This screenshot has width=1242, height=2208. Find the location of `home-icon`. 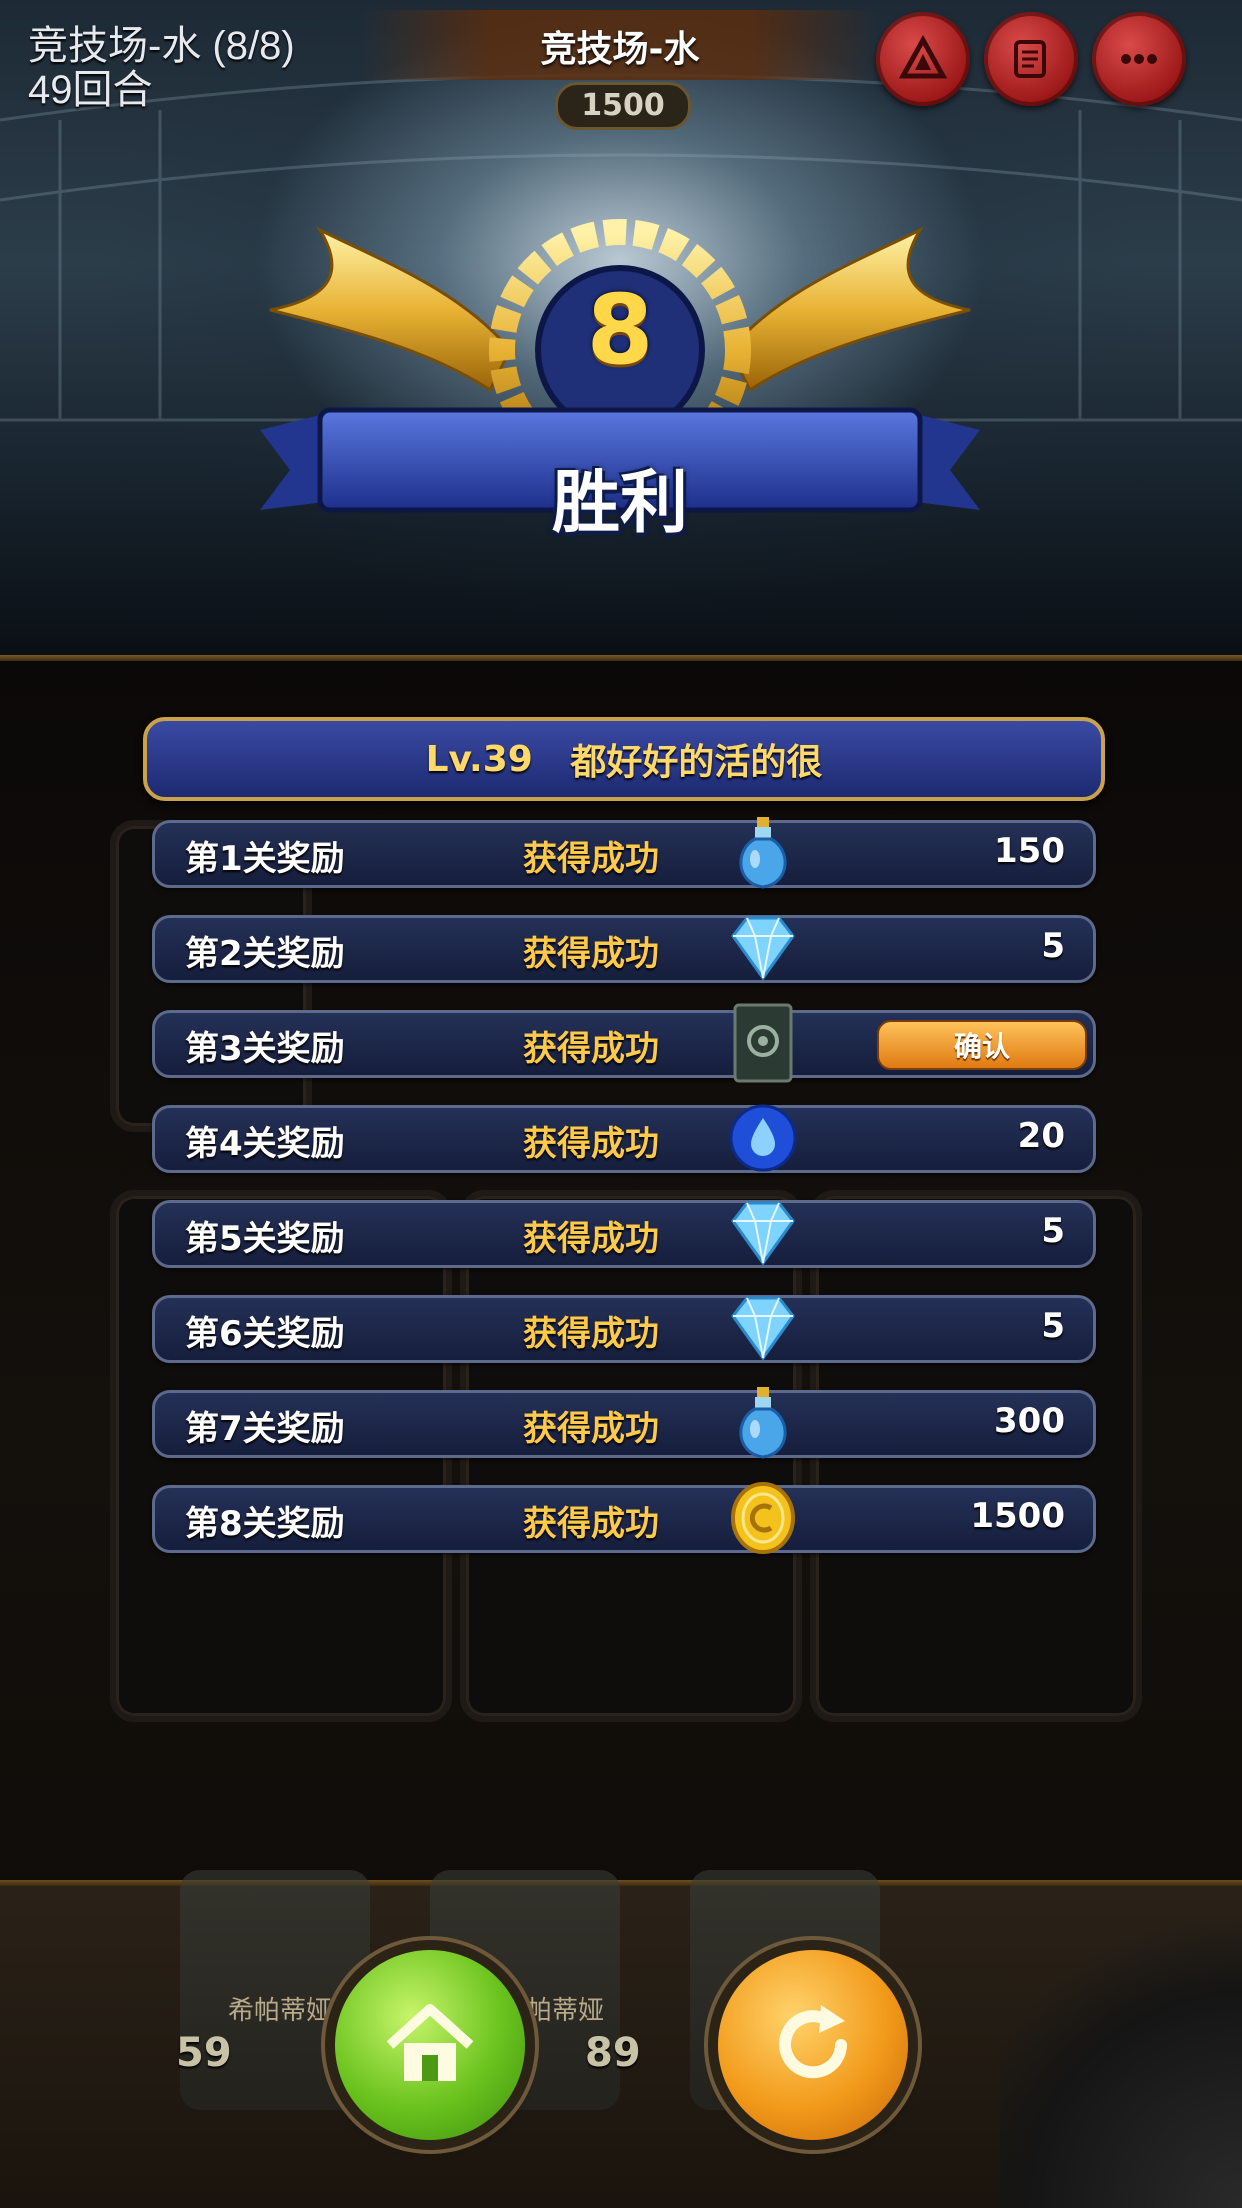

home-icon is located at coordinates (430, 2042).